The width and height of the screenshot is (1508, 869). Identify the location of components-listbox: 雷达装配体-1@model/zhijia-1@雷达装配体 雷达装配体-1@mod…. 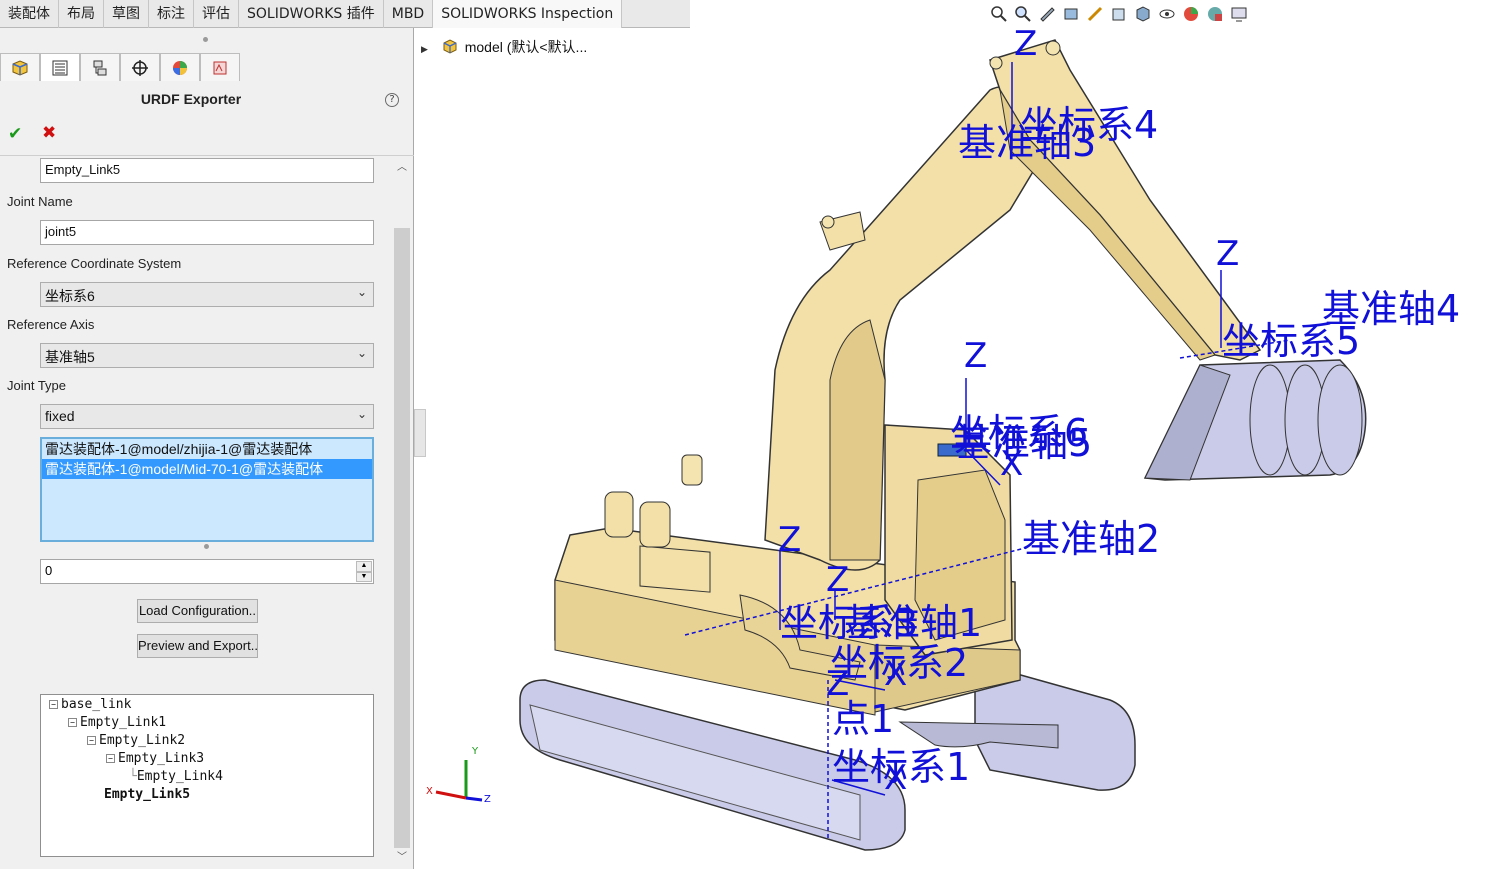
(207, 489).